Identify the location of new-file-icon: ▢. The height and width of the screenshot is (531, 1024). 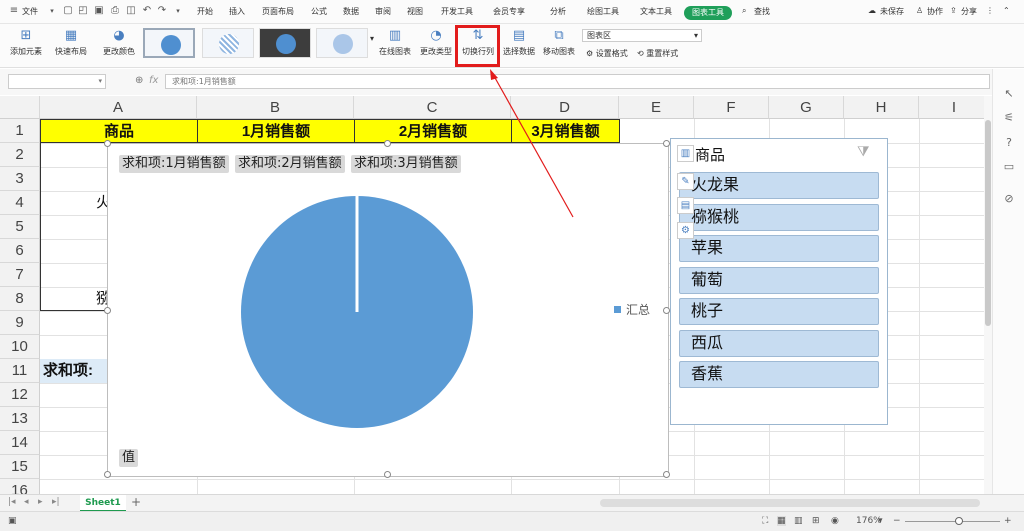
(68, 11).